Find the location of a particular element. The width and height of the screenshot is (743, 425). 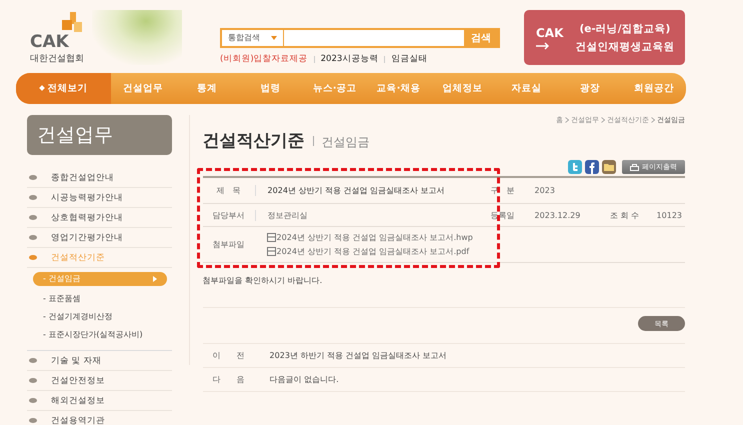

attachment-link: 2024년 상반기 적용 건설업 임금실태조사 보고서.hwp is located at coordinates (369, 237).